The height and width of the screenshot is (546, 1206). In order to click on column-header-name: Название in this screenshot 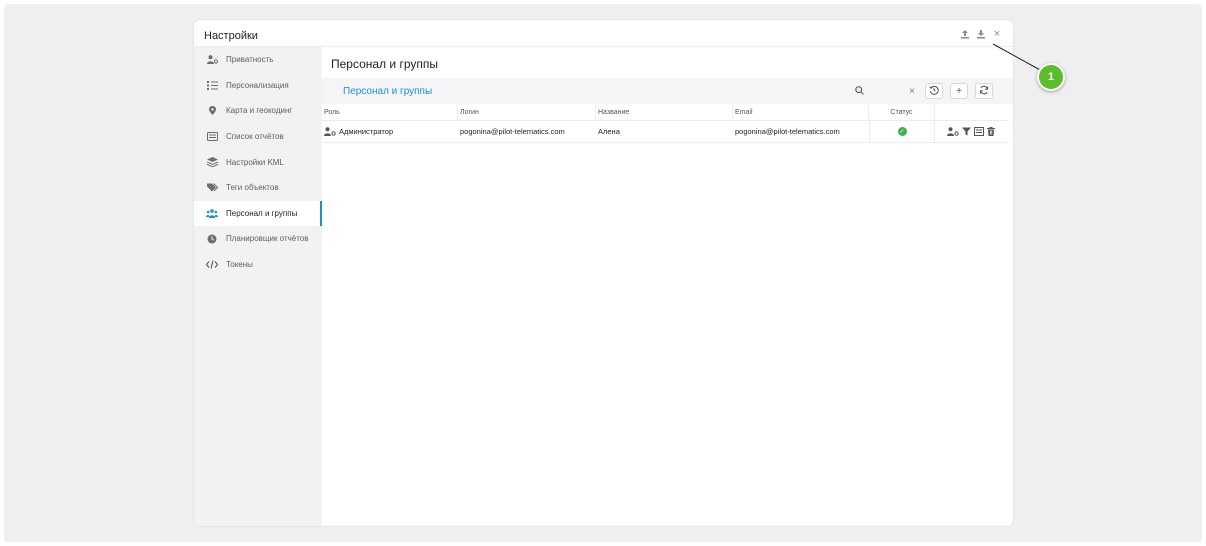, I will do `click(664, 112)`.